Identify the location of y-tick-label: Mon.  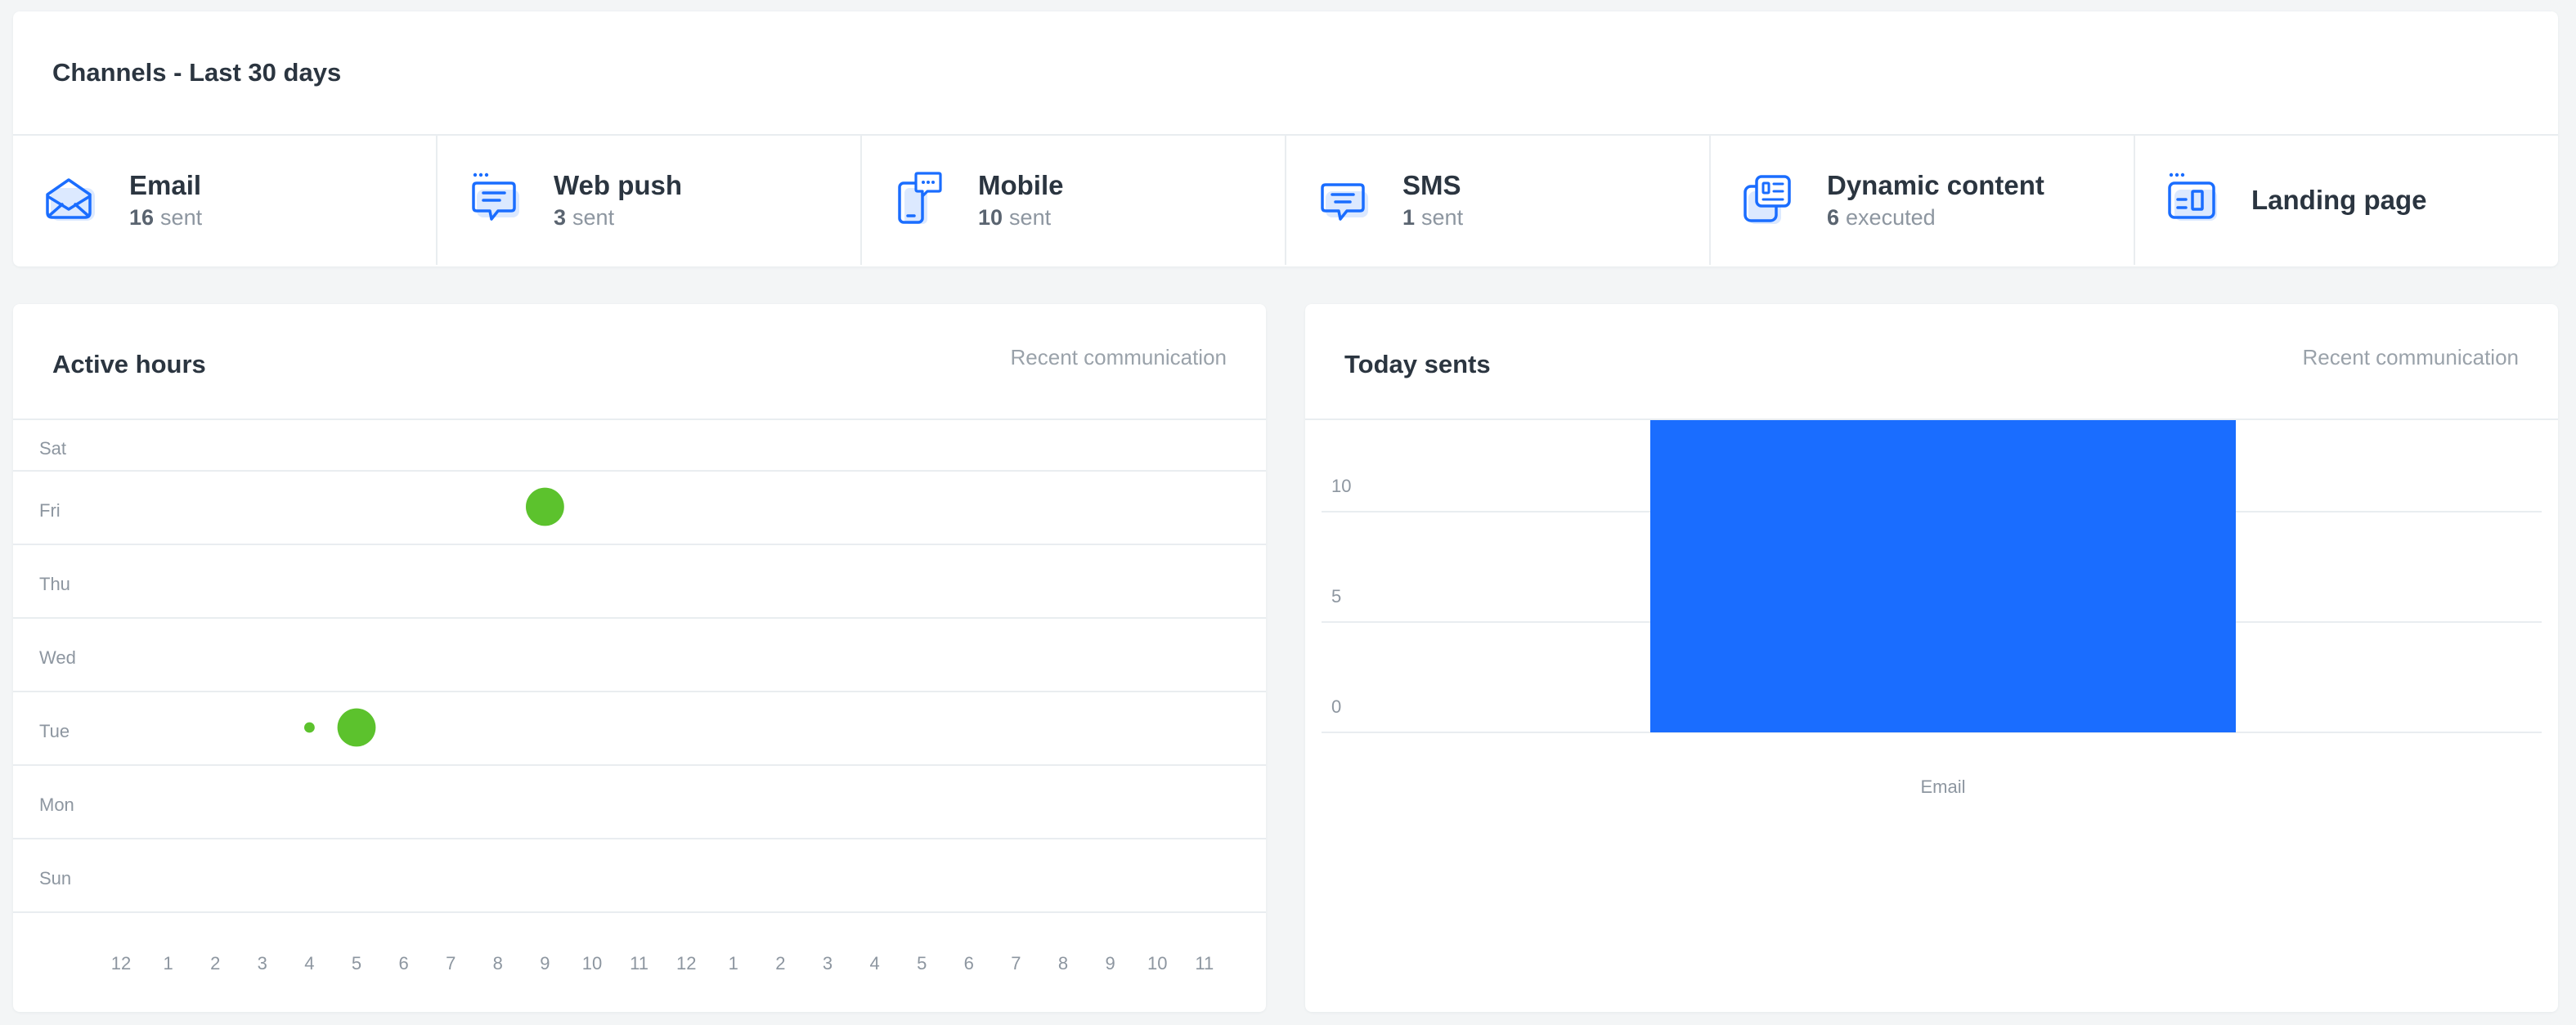
(57, 804).